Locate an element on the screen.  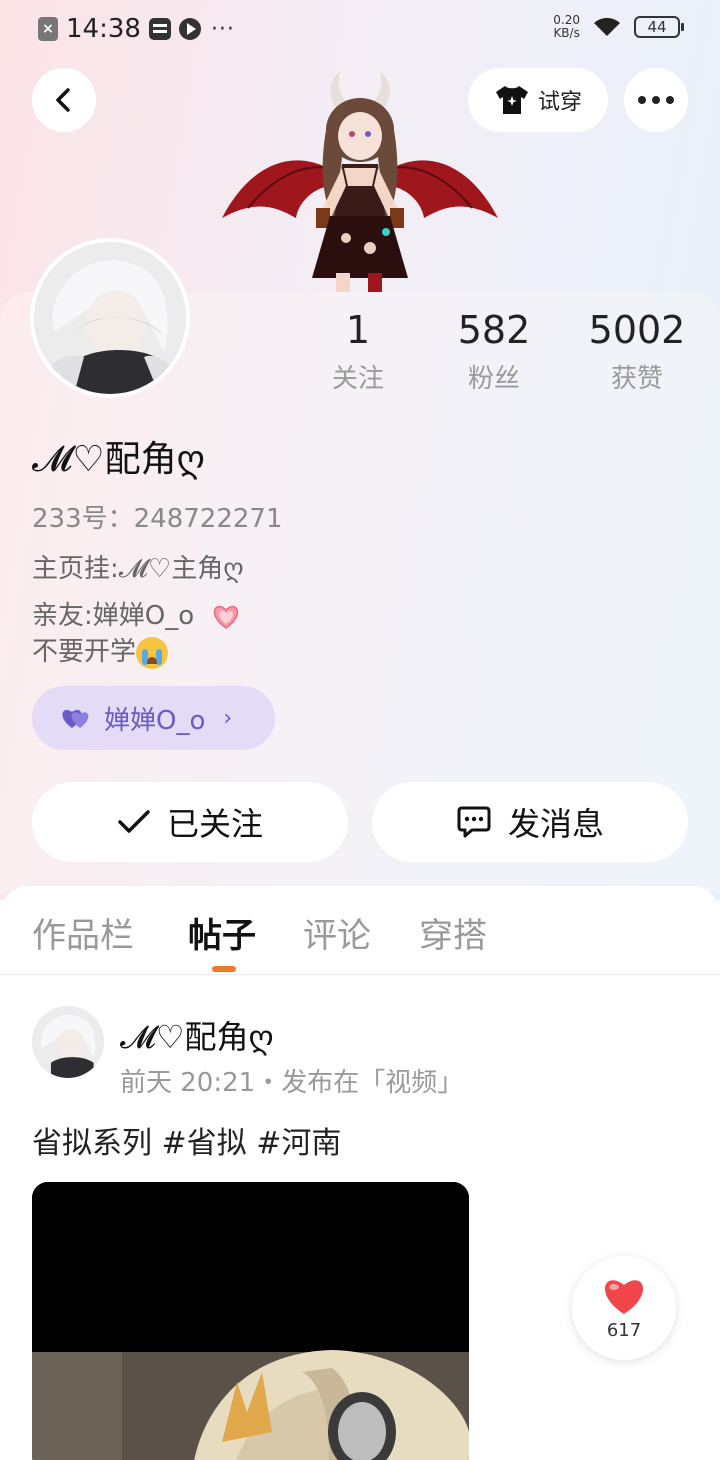
tabs-divider is located at coordinates (360, 974).